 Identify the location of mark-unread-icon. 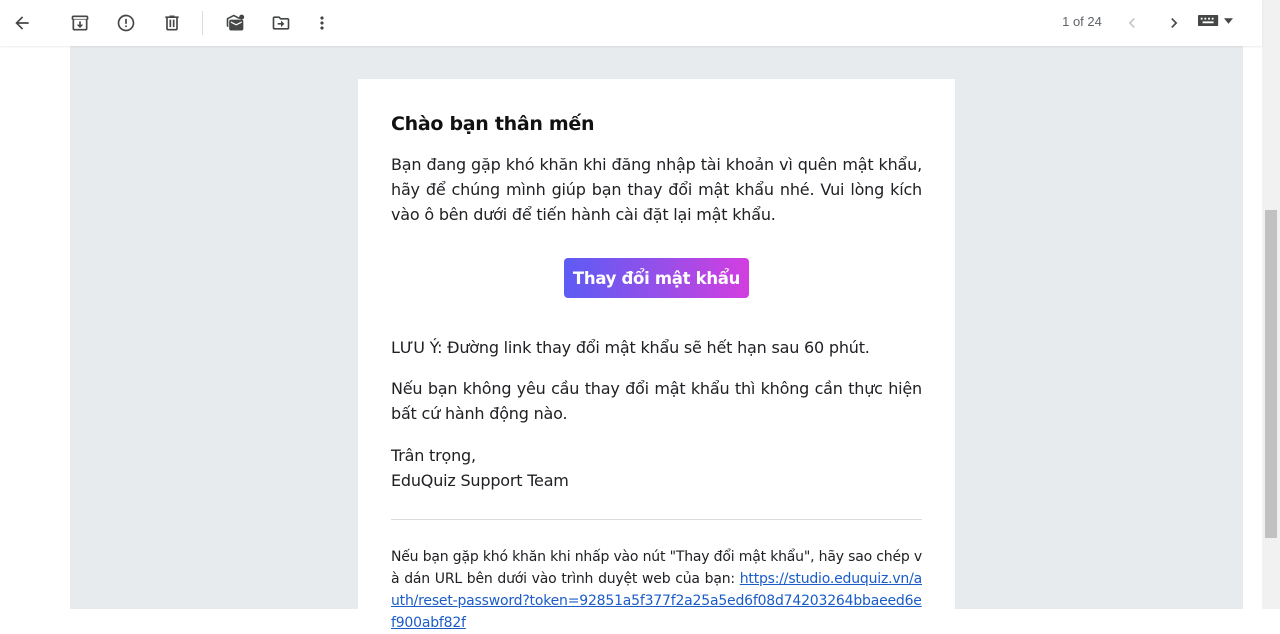
(235, 22).